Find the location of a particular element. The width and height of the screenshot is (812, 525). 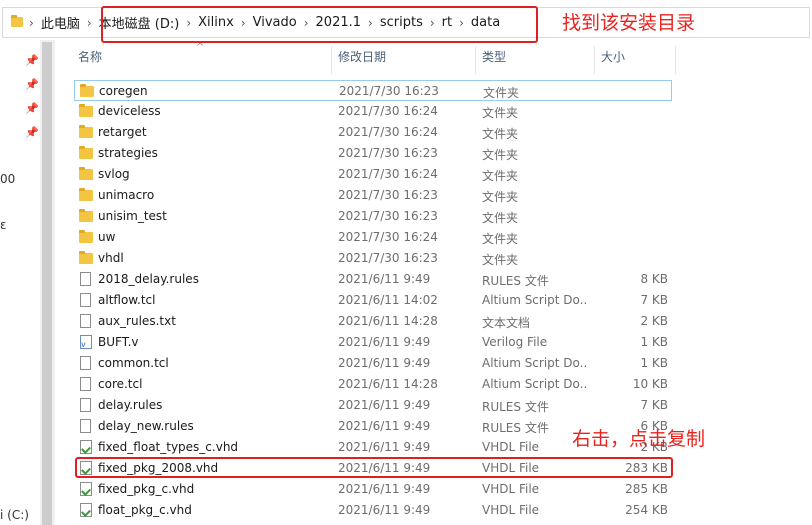

file-row: delay.rules 2021/6/11 9:49 RULES 文件 7 KB is located at coordinates (373, 405).